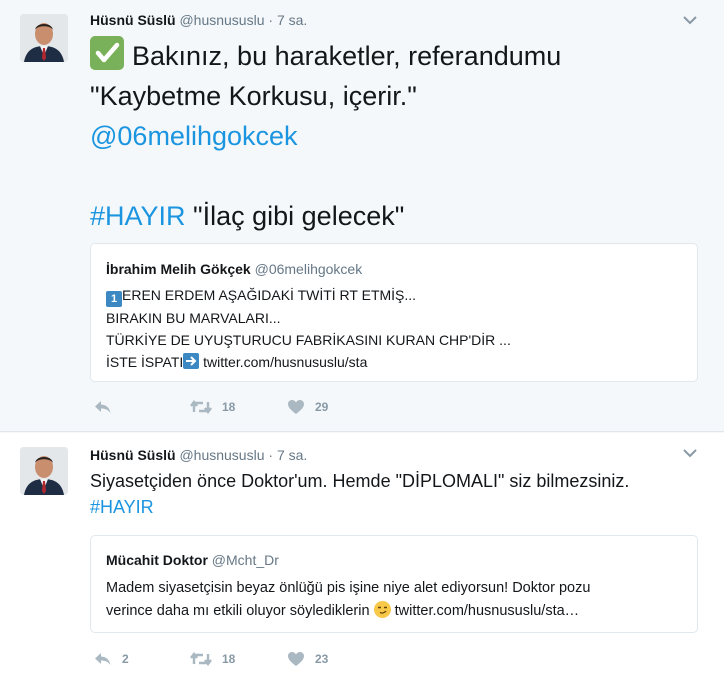 The width and height of the screenshot is (724, 692). What do you see at coordinates (157, 560) in the screenshot?
I see `quoted-author-name: Mücahit Doktor` at bounding box center [157, 560].